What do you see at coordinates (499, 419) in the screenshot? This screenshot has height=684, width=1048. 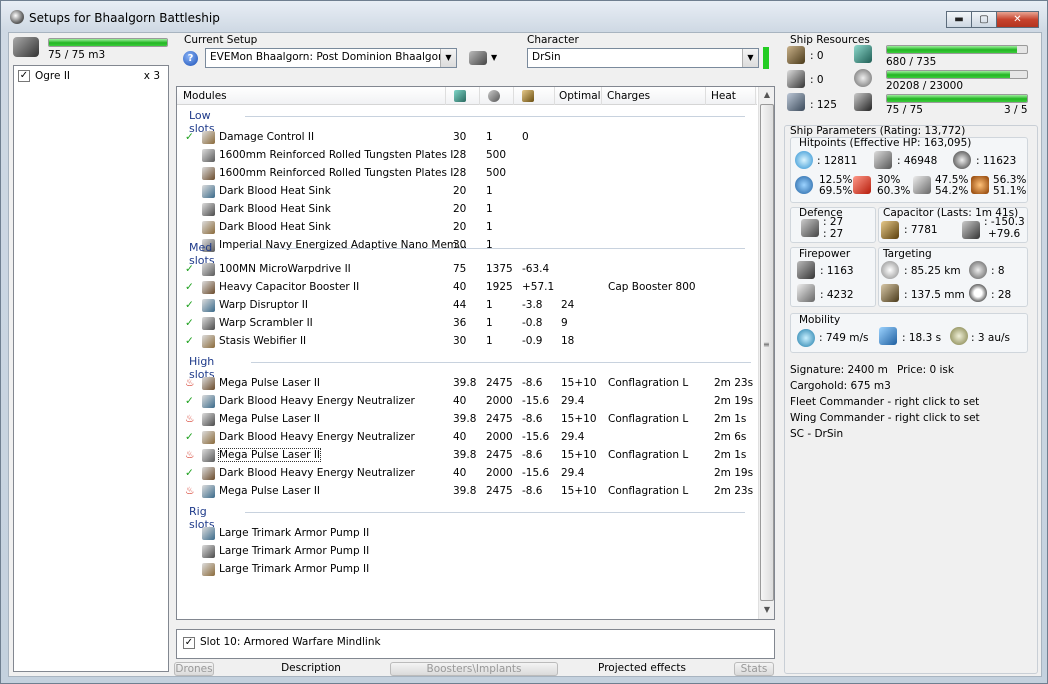 I see `module-powergrid: 2475` at bounding box center [499, 419].